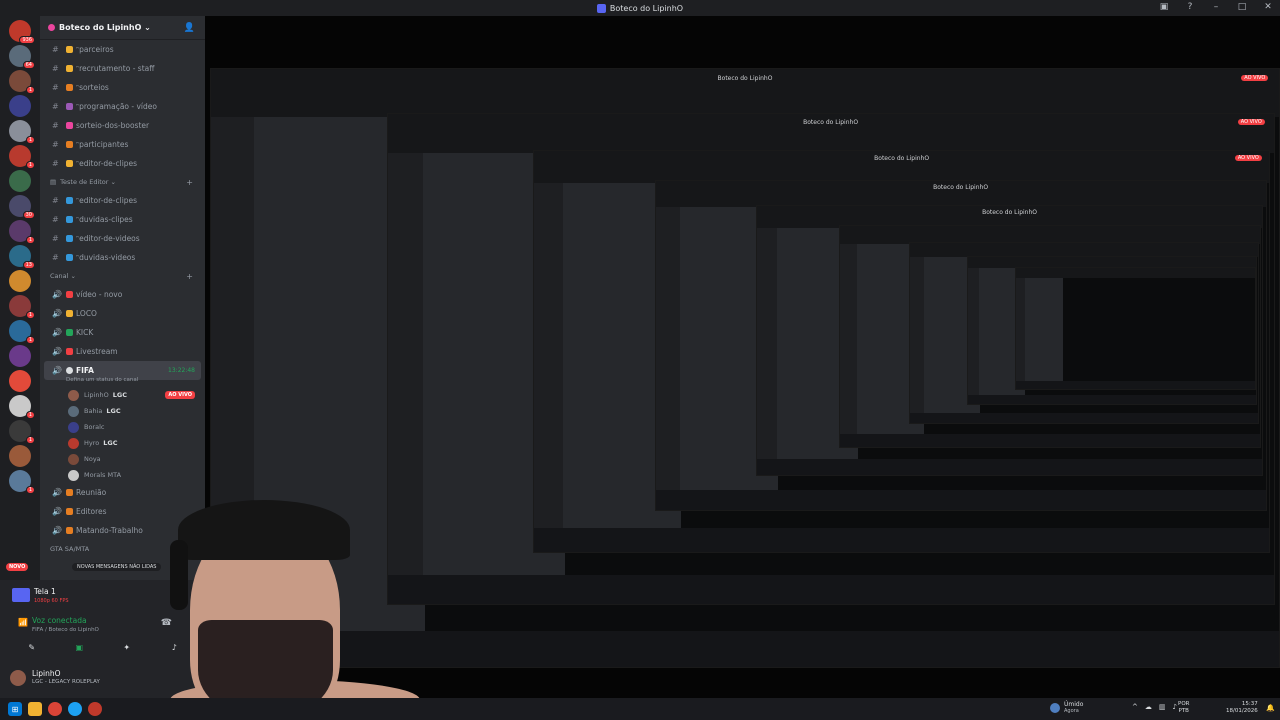 The height and width of the screenshot is (720, 1280). I want to click on channel-item: # ᵔprogramação - vídeo, so click(122, 106).